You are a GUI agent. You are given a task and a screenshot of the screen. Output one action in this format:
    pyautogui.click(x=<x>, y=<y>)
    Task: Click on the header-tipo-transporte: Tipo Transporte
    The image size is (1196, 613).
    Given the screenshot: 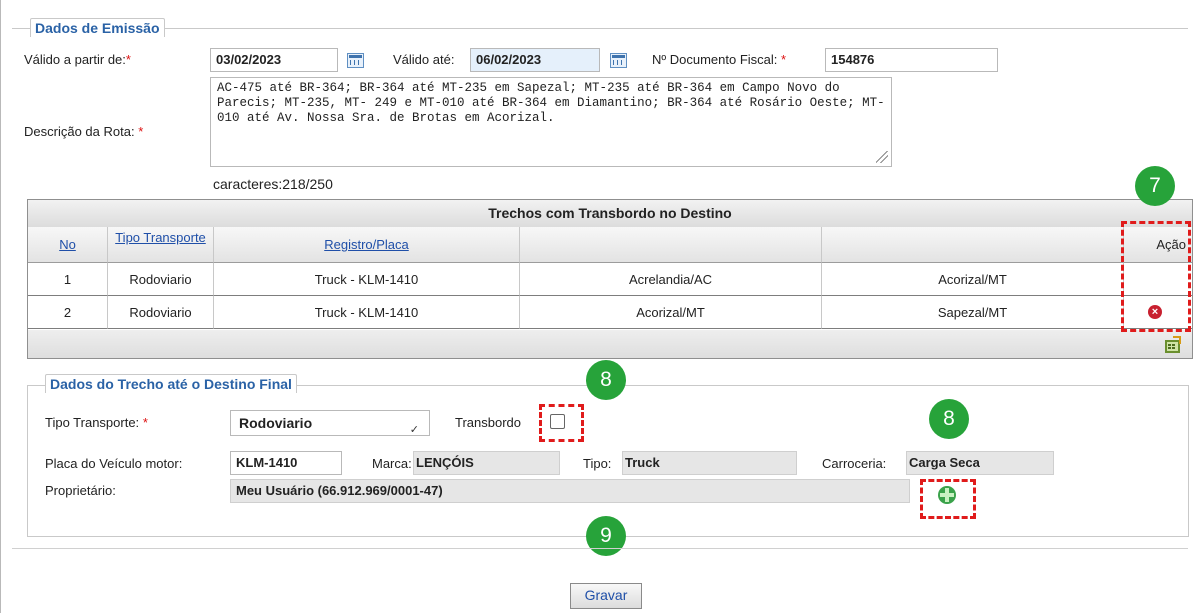 What is the action you would take?
    pyautogui.click(x=161, y=245)
    